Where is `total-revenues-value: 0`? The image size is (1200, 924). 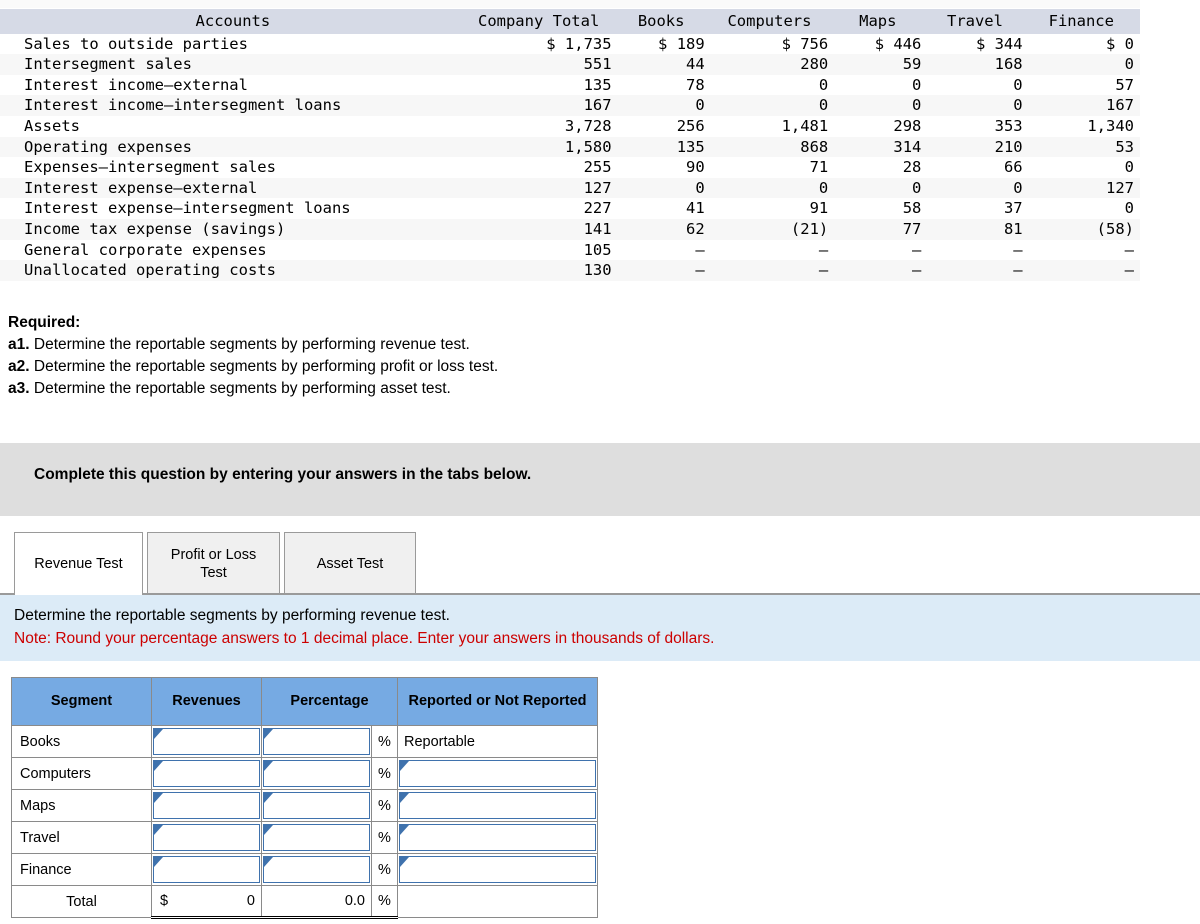
total-revenues-value: 0 is located at coordinates (250, 901).